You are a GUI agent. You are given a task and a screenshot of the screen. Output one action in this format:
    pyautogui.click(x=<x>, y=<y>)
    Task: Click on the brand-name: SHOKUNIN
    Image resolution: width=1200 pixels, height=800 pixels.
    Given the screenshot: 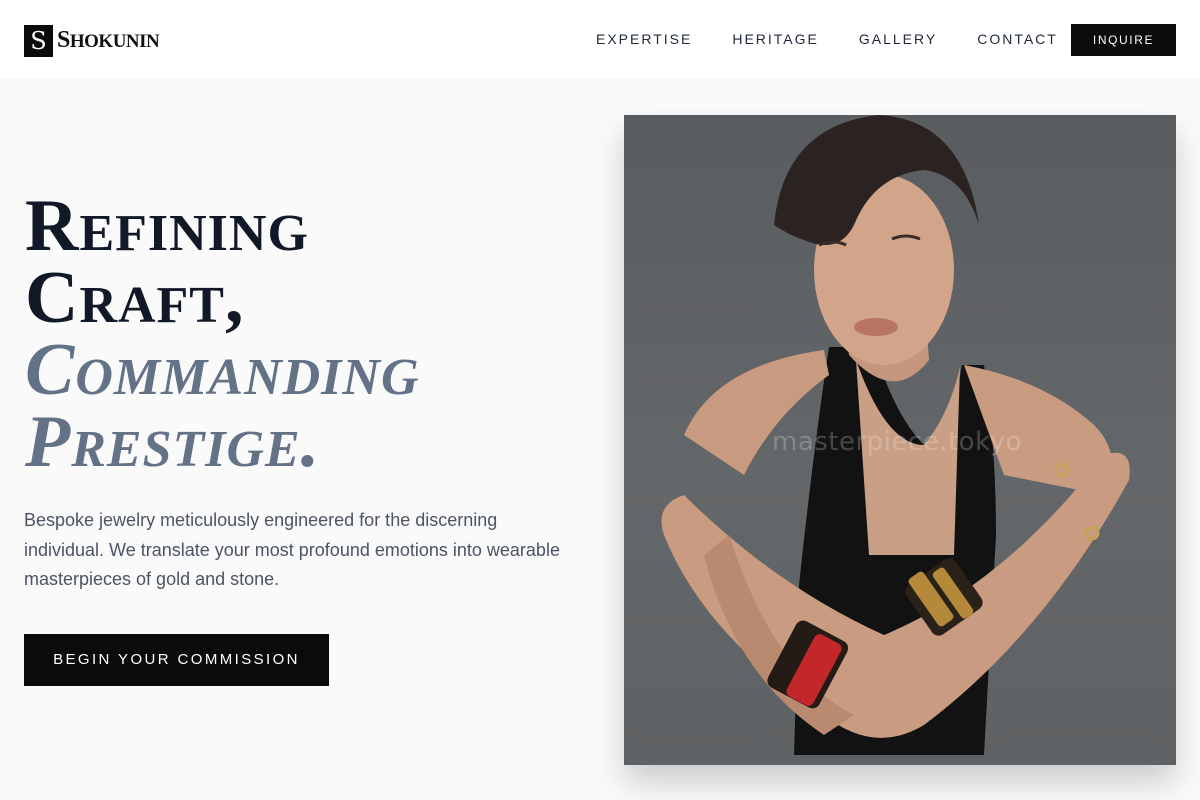 What is the action you would take?
    pyautogui.click(x=108, y=41)
    